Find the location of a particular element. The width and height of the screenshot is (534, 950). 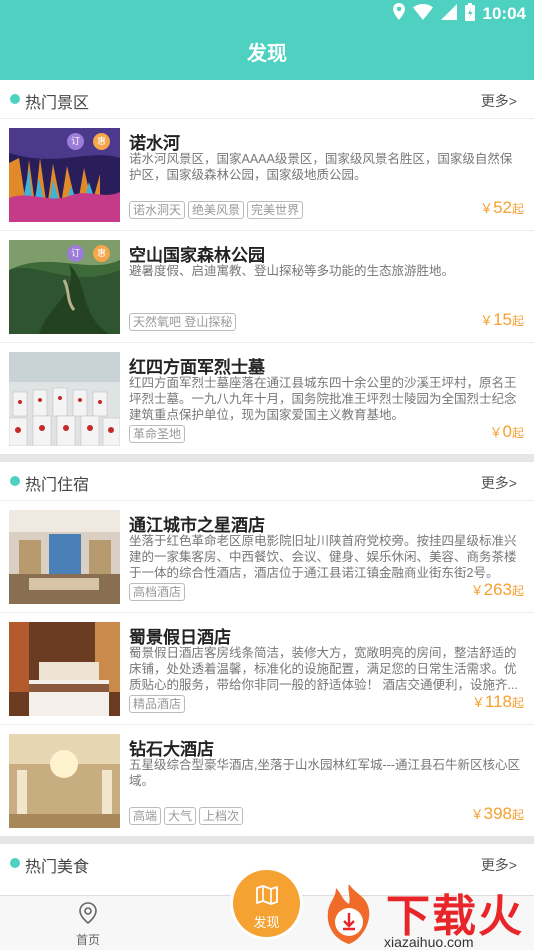

tag-list: 天然氧吧 登山探秘 is located at coordinates (183, 322).